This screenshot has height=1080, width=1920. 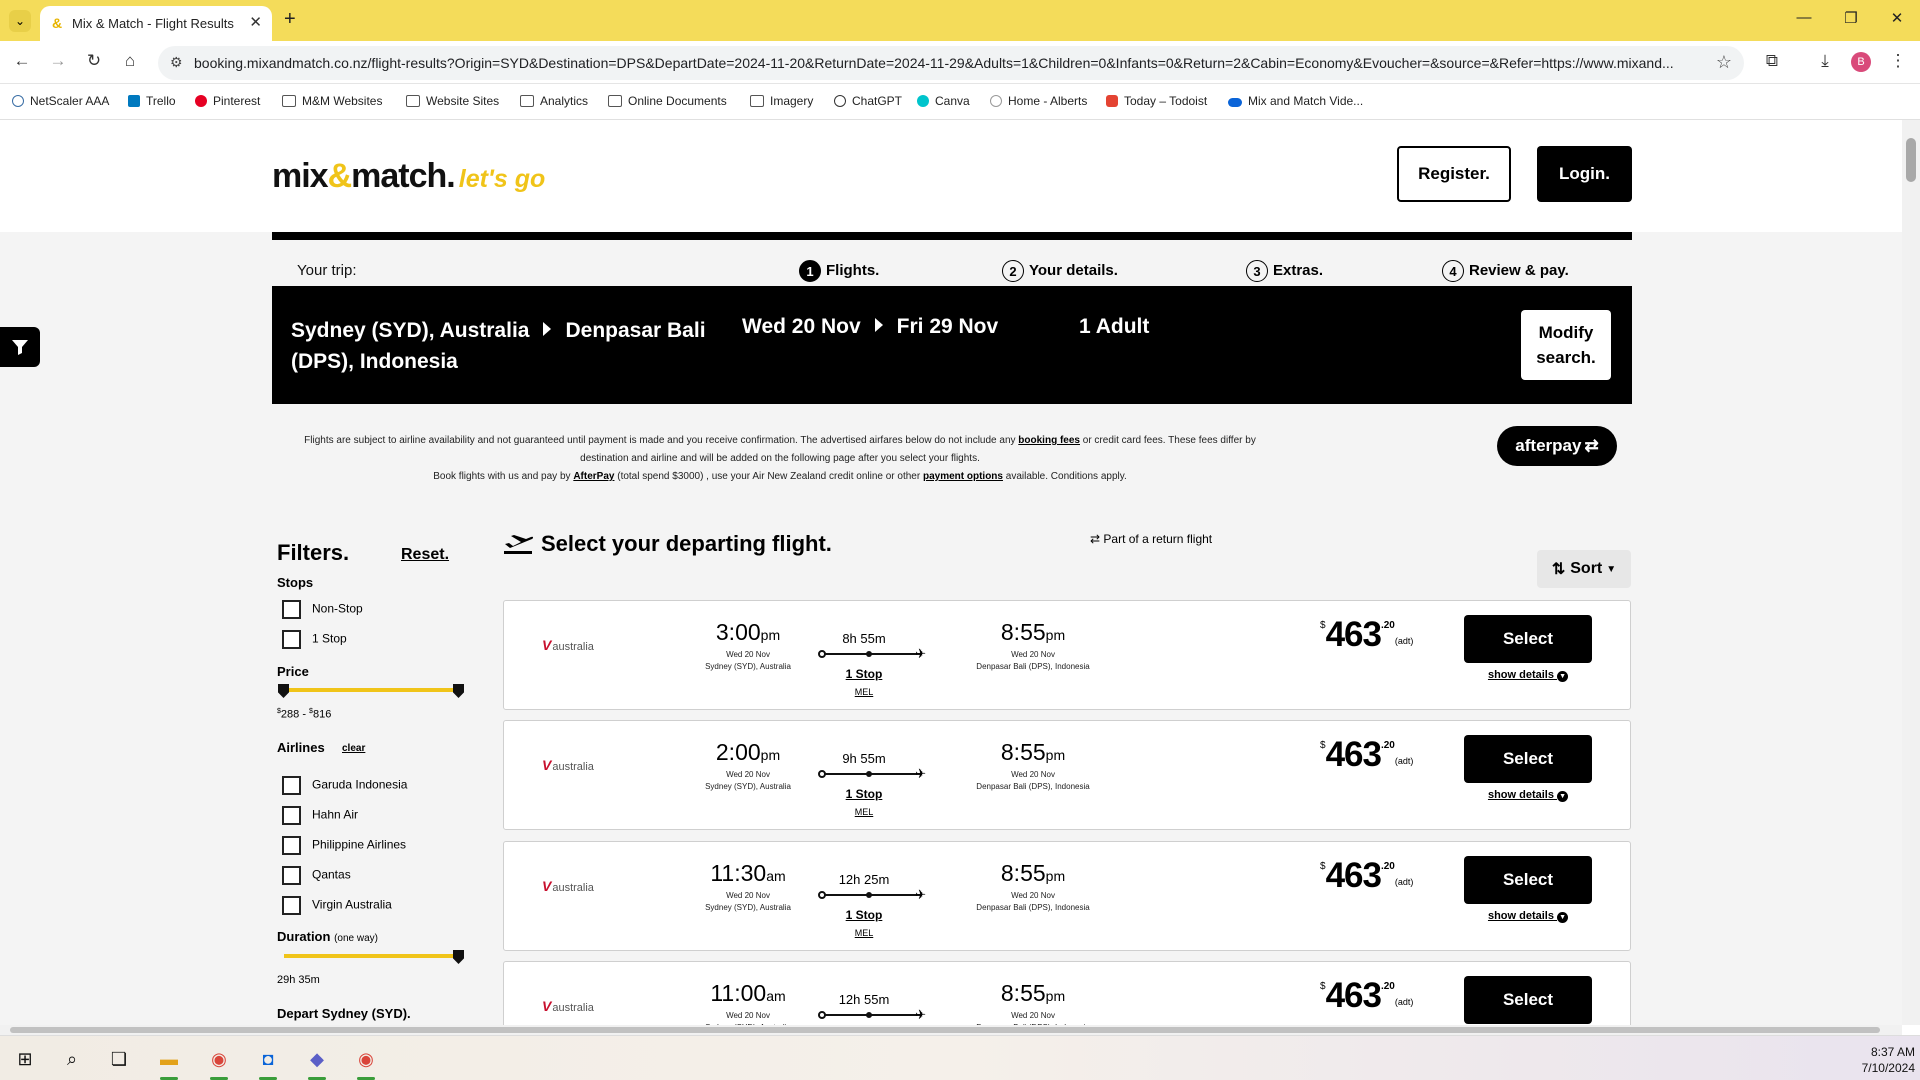 I want to click on payment-options-link: payment options, so click(x=963, y=476).